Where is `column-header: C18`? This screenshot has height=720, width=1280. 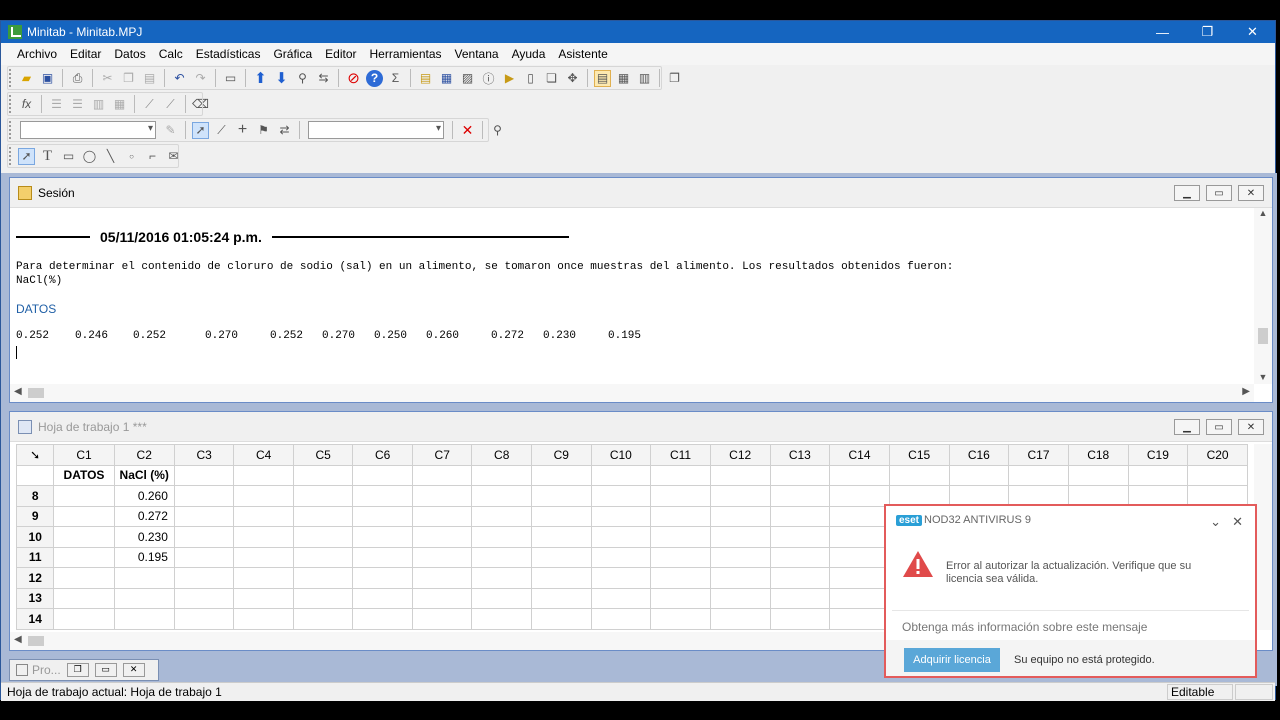
column-header: C18 is located at coordinates (1098, 455).